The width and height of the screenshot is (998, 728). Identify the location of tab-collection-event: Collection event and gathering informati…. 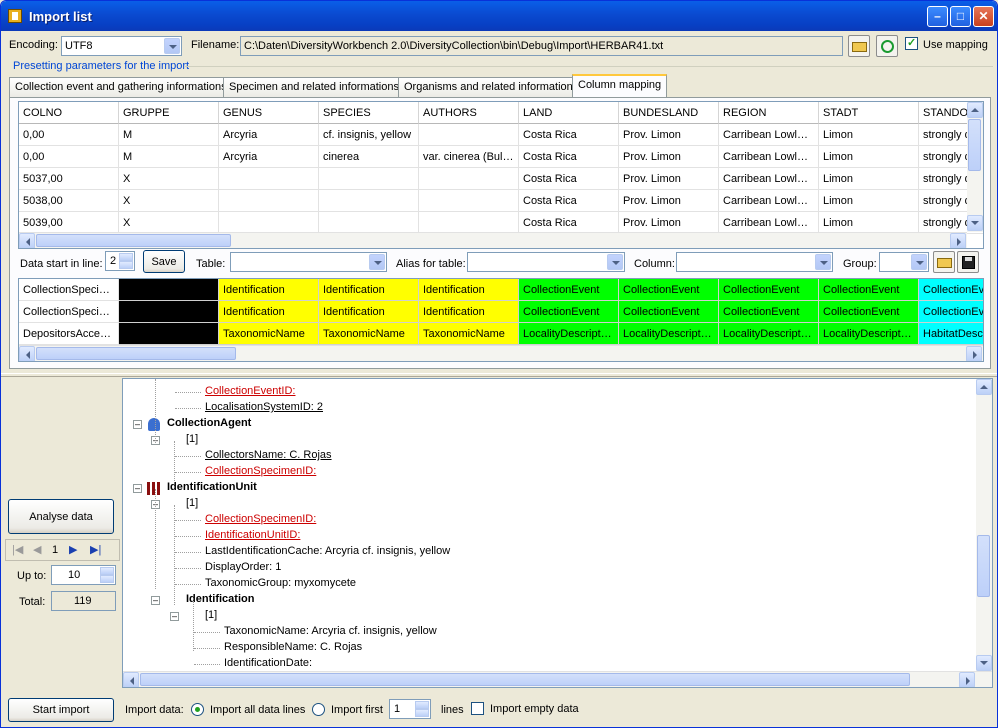
(121, 87).